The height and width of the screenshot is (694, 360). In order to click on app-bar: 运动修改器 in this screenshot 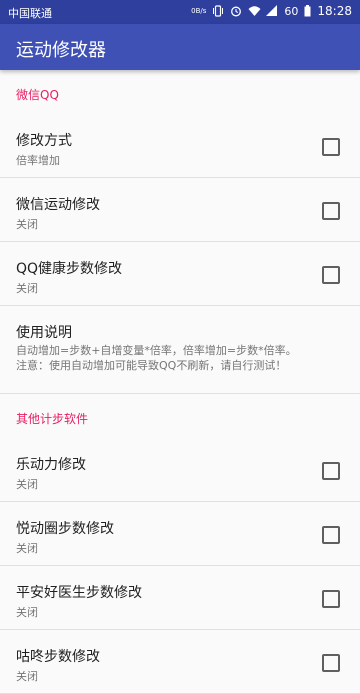, I will do `click(180, 47)`.